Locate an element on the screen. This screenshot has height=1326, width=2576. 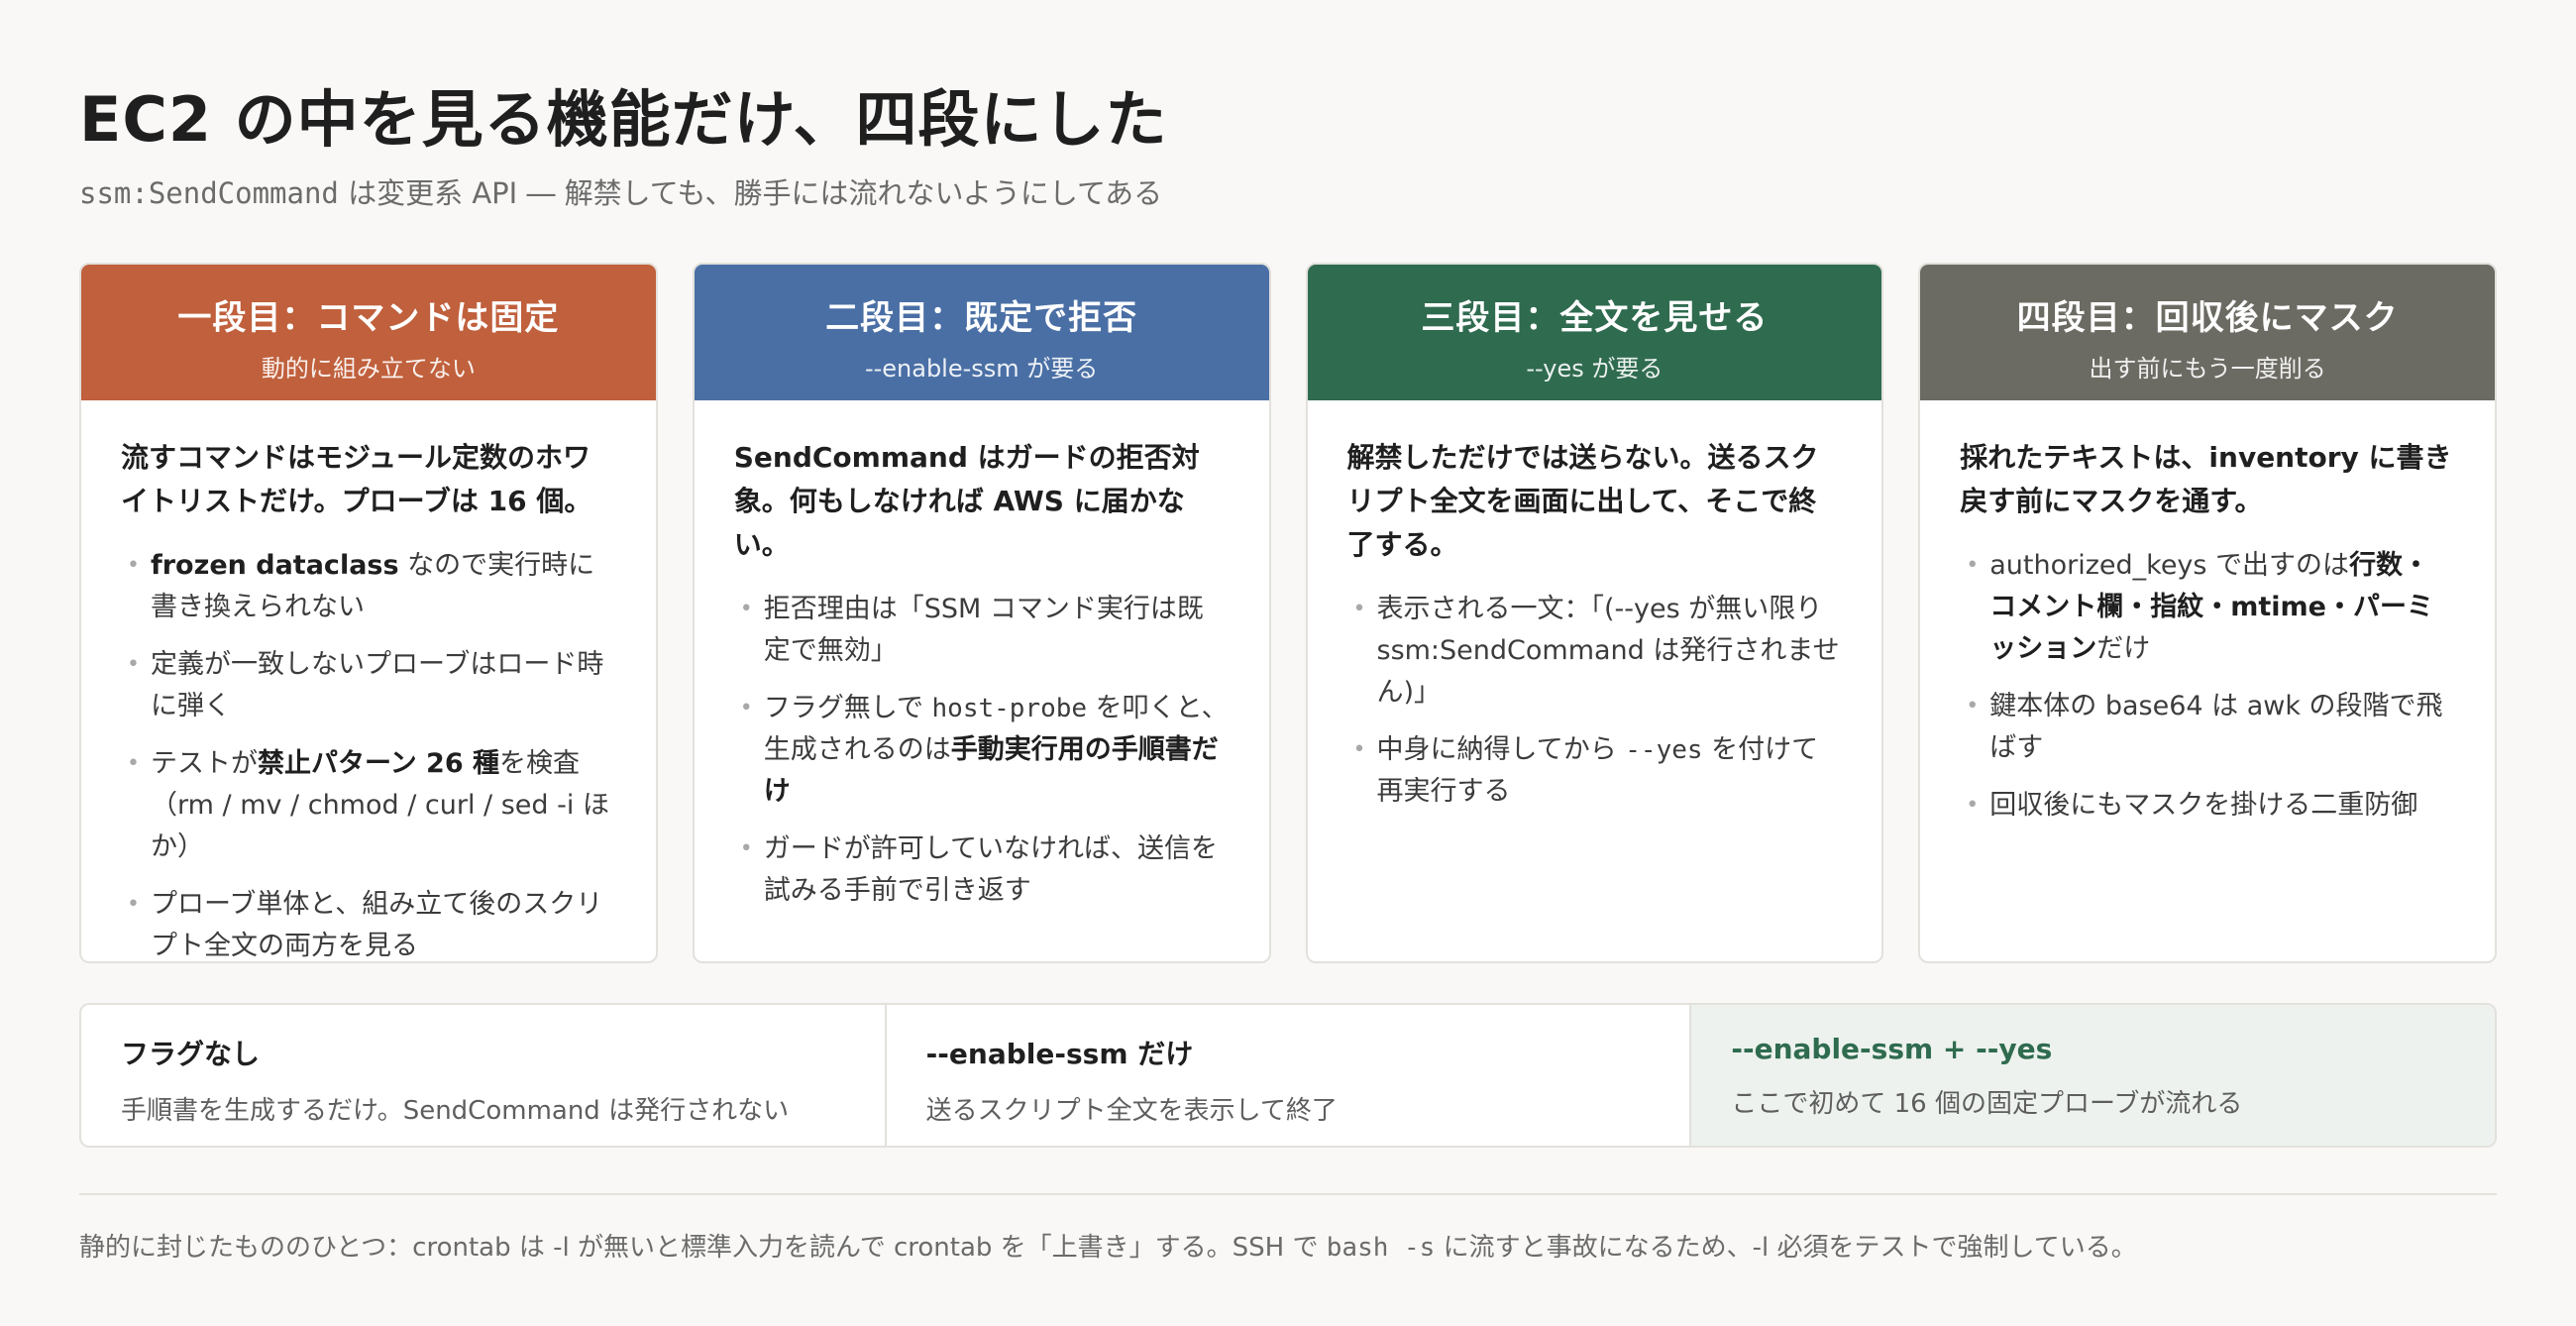
page-title: EC2 の中を見る機能だけ、四段にした is located at coordinates (623, 119).